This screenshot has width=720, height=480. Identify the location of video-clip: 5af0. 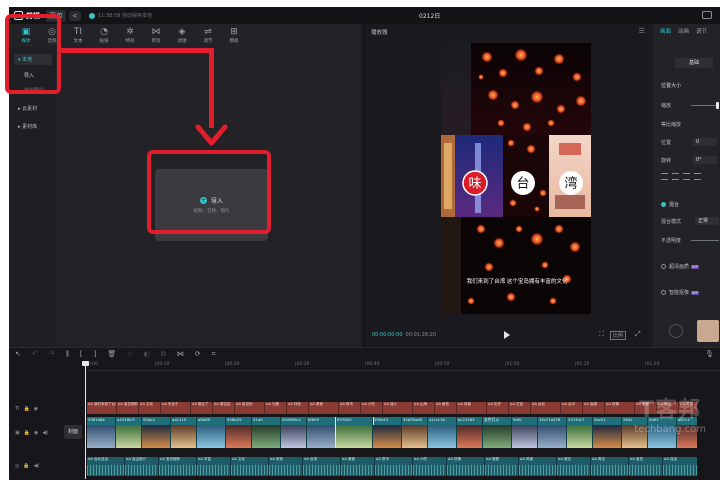
(525, 432).